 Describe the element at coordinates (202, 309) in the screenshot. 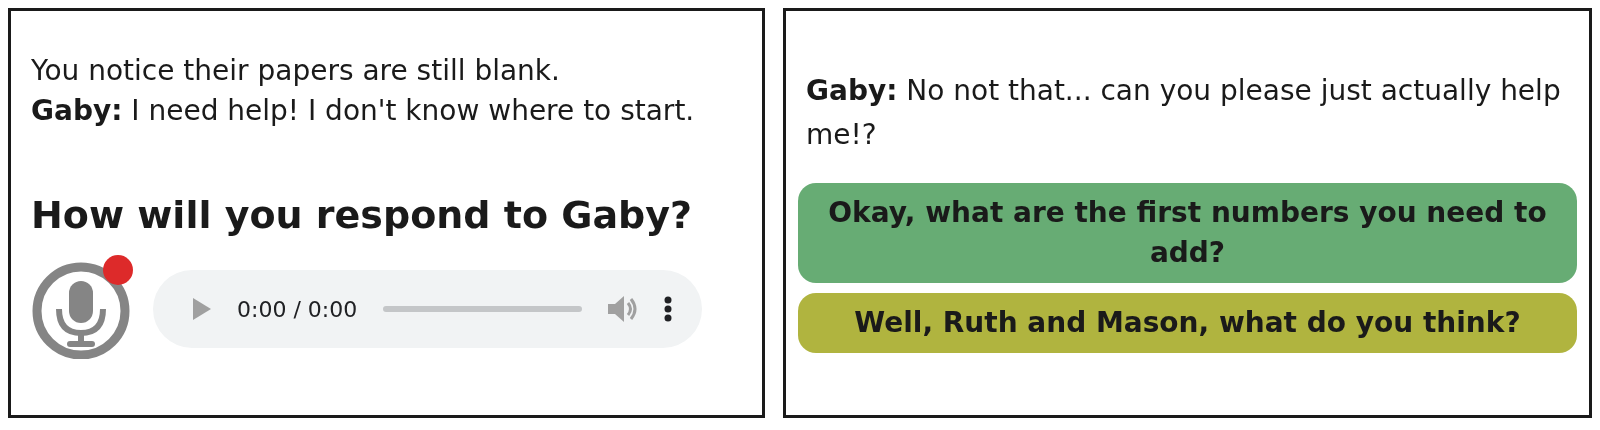

I see `play-icon` at that location.